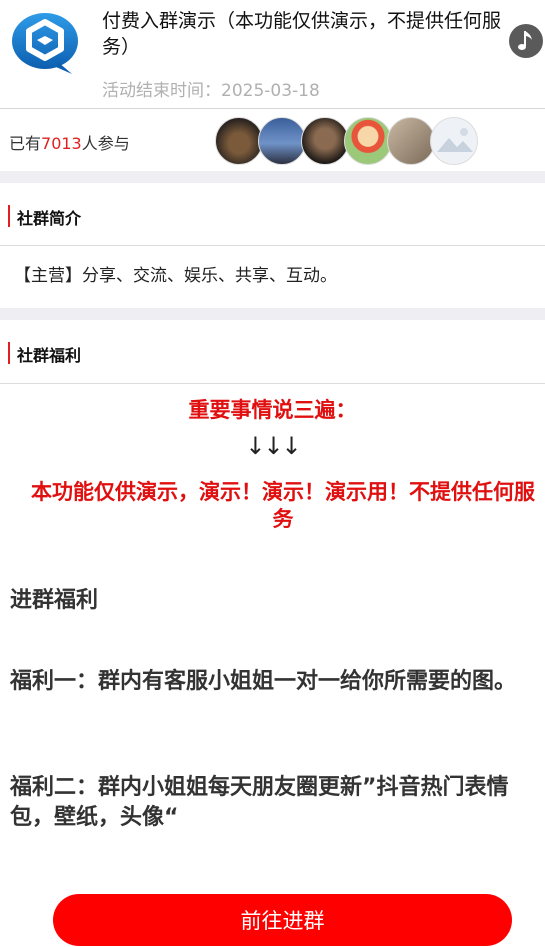  I want to click on participant-count: 7013, so click(61, 143).